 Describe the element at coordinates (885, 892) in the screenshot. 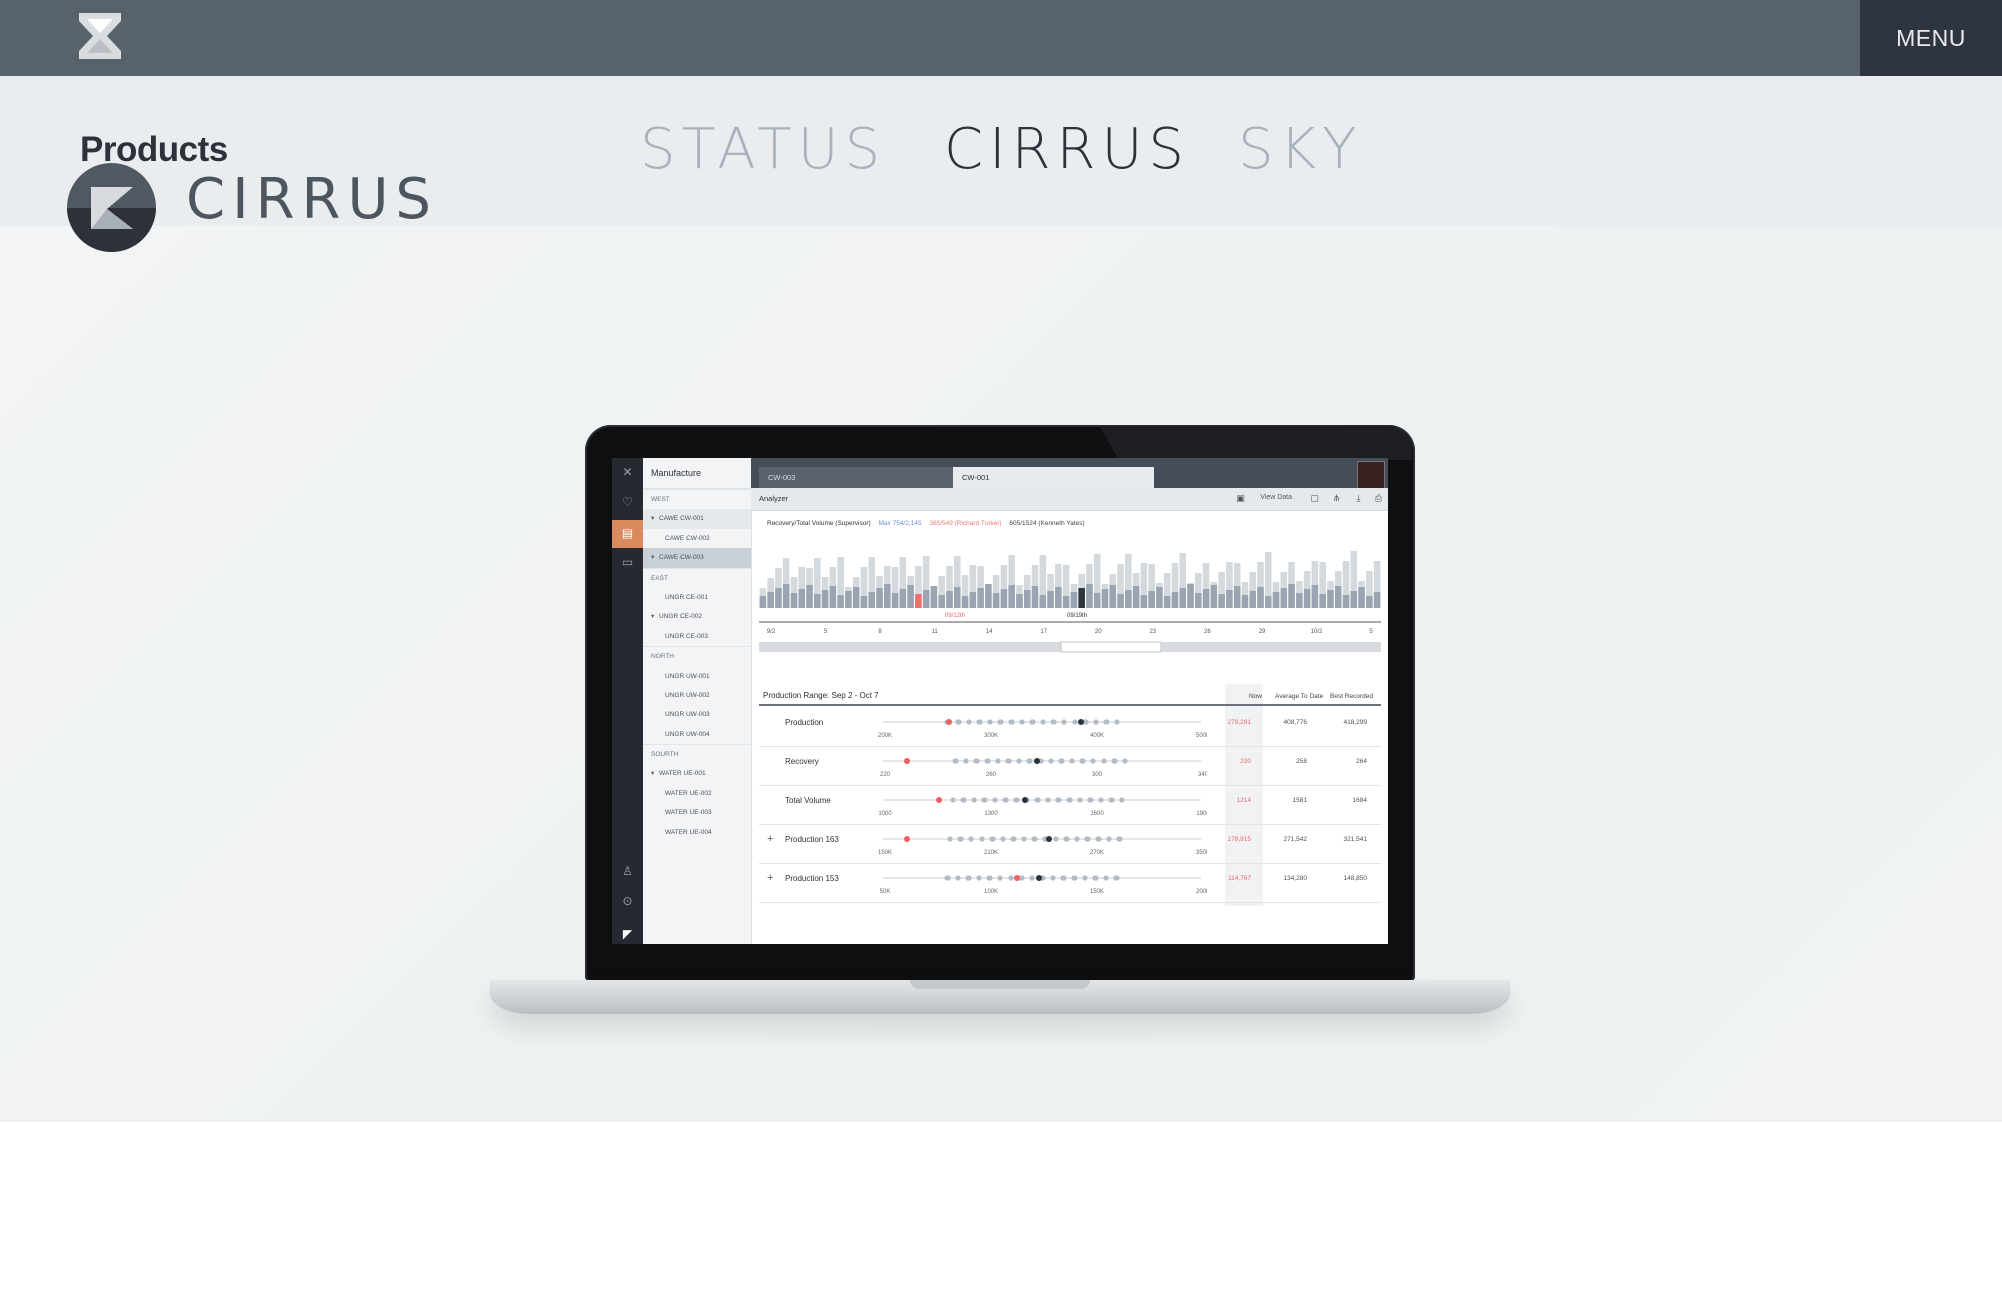

I see `range-tick-label: 50K` at that location.